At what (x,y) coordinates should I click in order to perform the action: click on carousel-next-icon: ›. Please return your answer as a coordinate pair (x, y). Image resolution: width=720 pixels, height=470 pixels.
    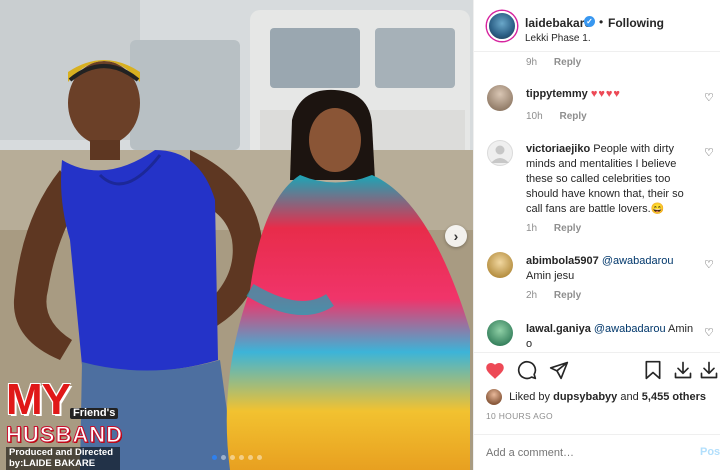
    Looking at the image, I should click on (456, 236).